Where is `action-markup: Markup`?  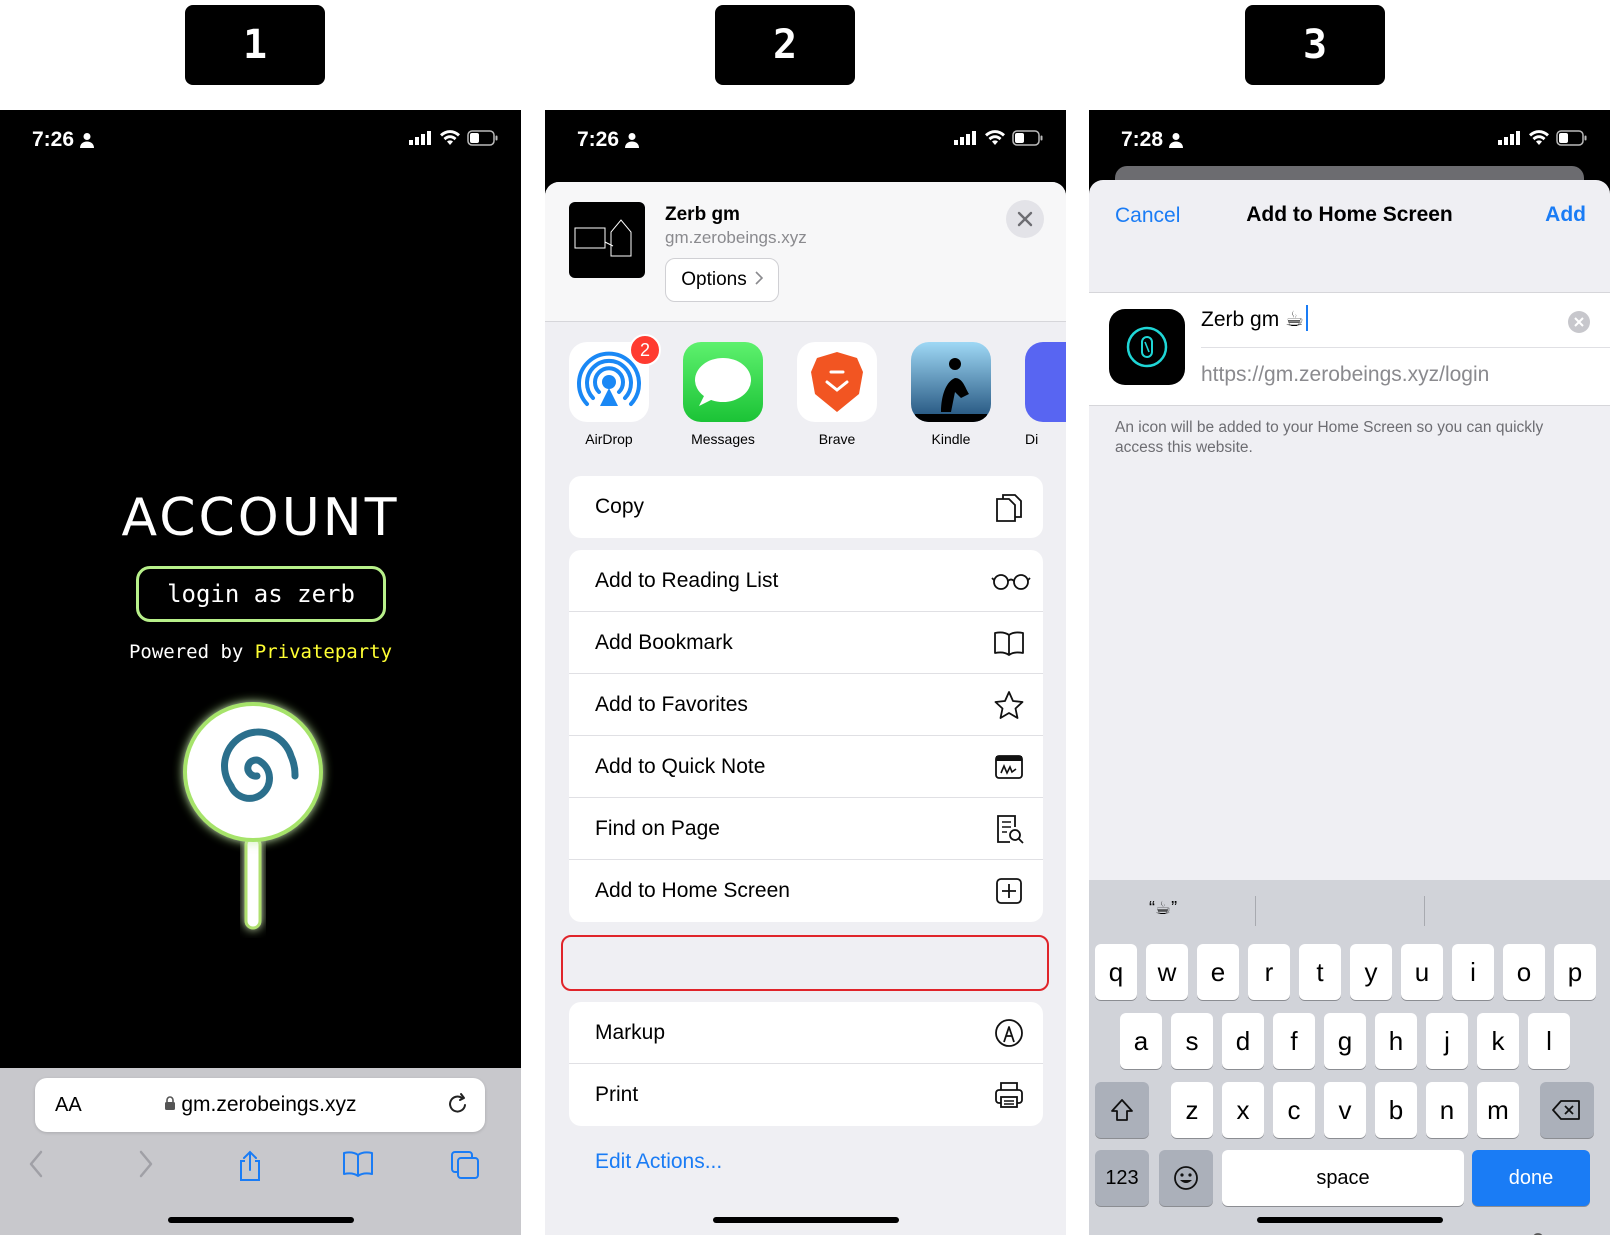
action-markup: Markup is located at coordinates (806, 1033).